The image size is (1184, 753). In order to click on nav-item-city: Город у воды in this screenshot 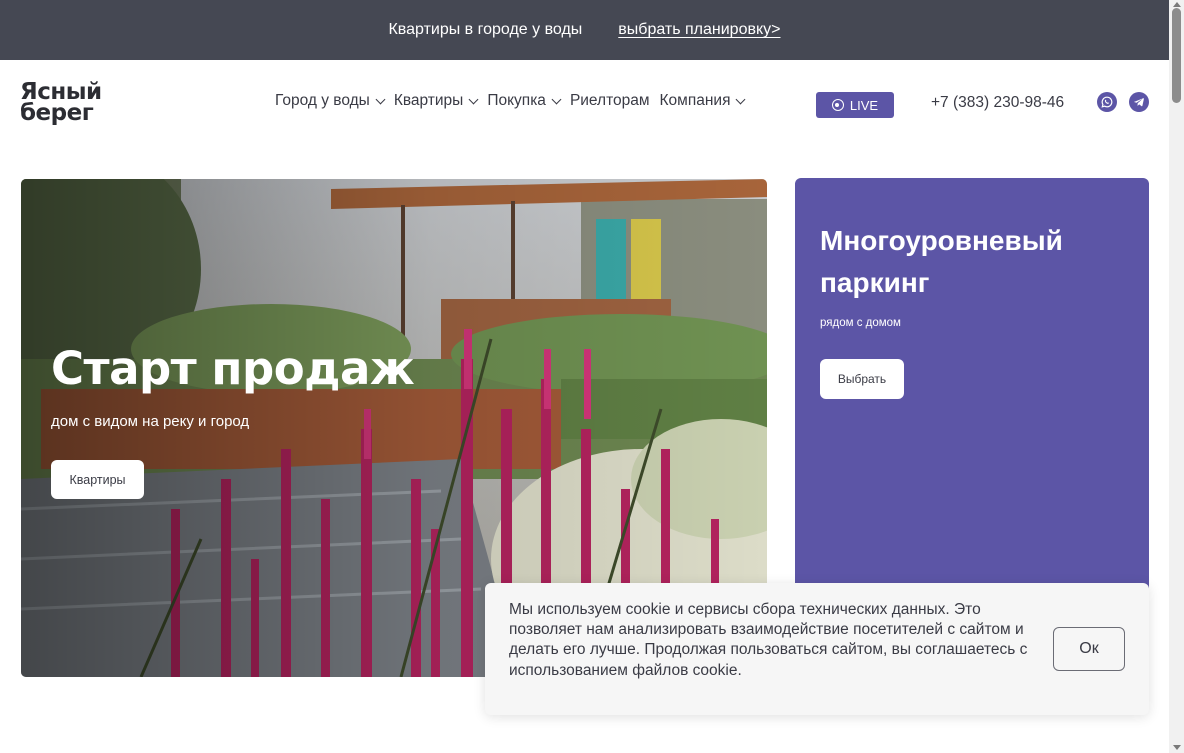, I will do `click(330, 101)`.